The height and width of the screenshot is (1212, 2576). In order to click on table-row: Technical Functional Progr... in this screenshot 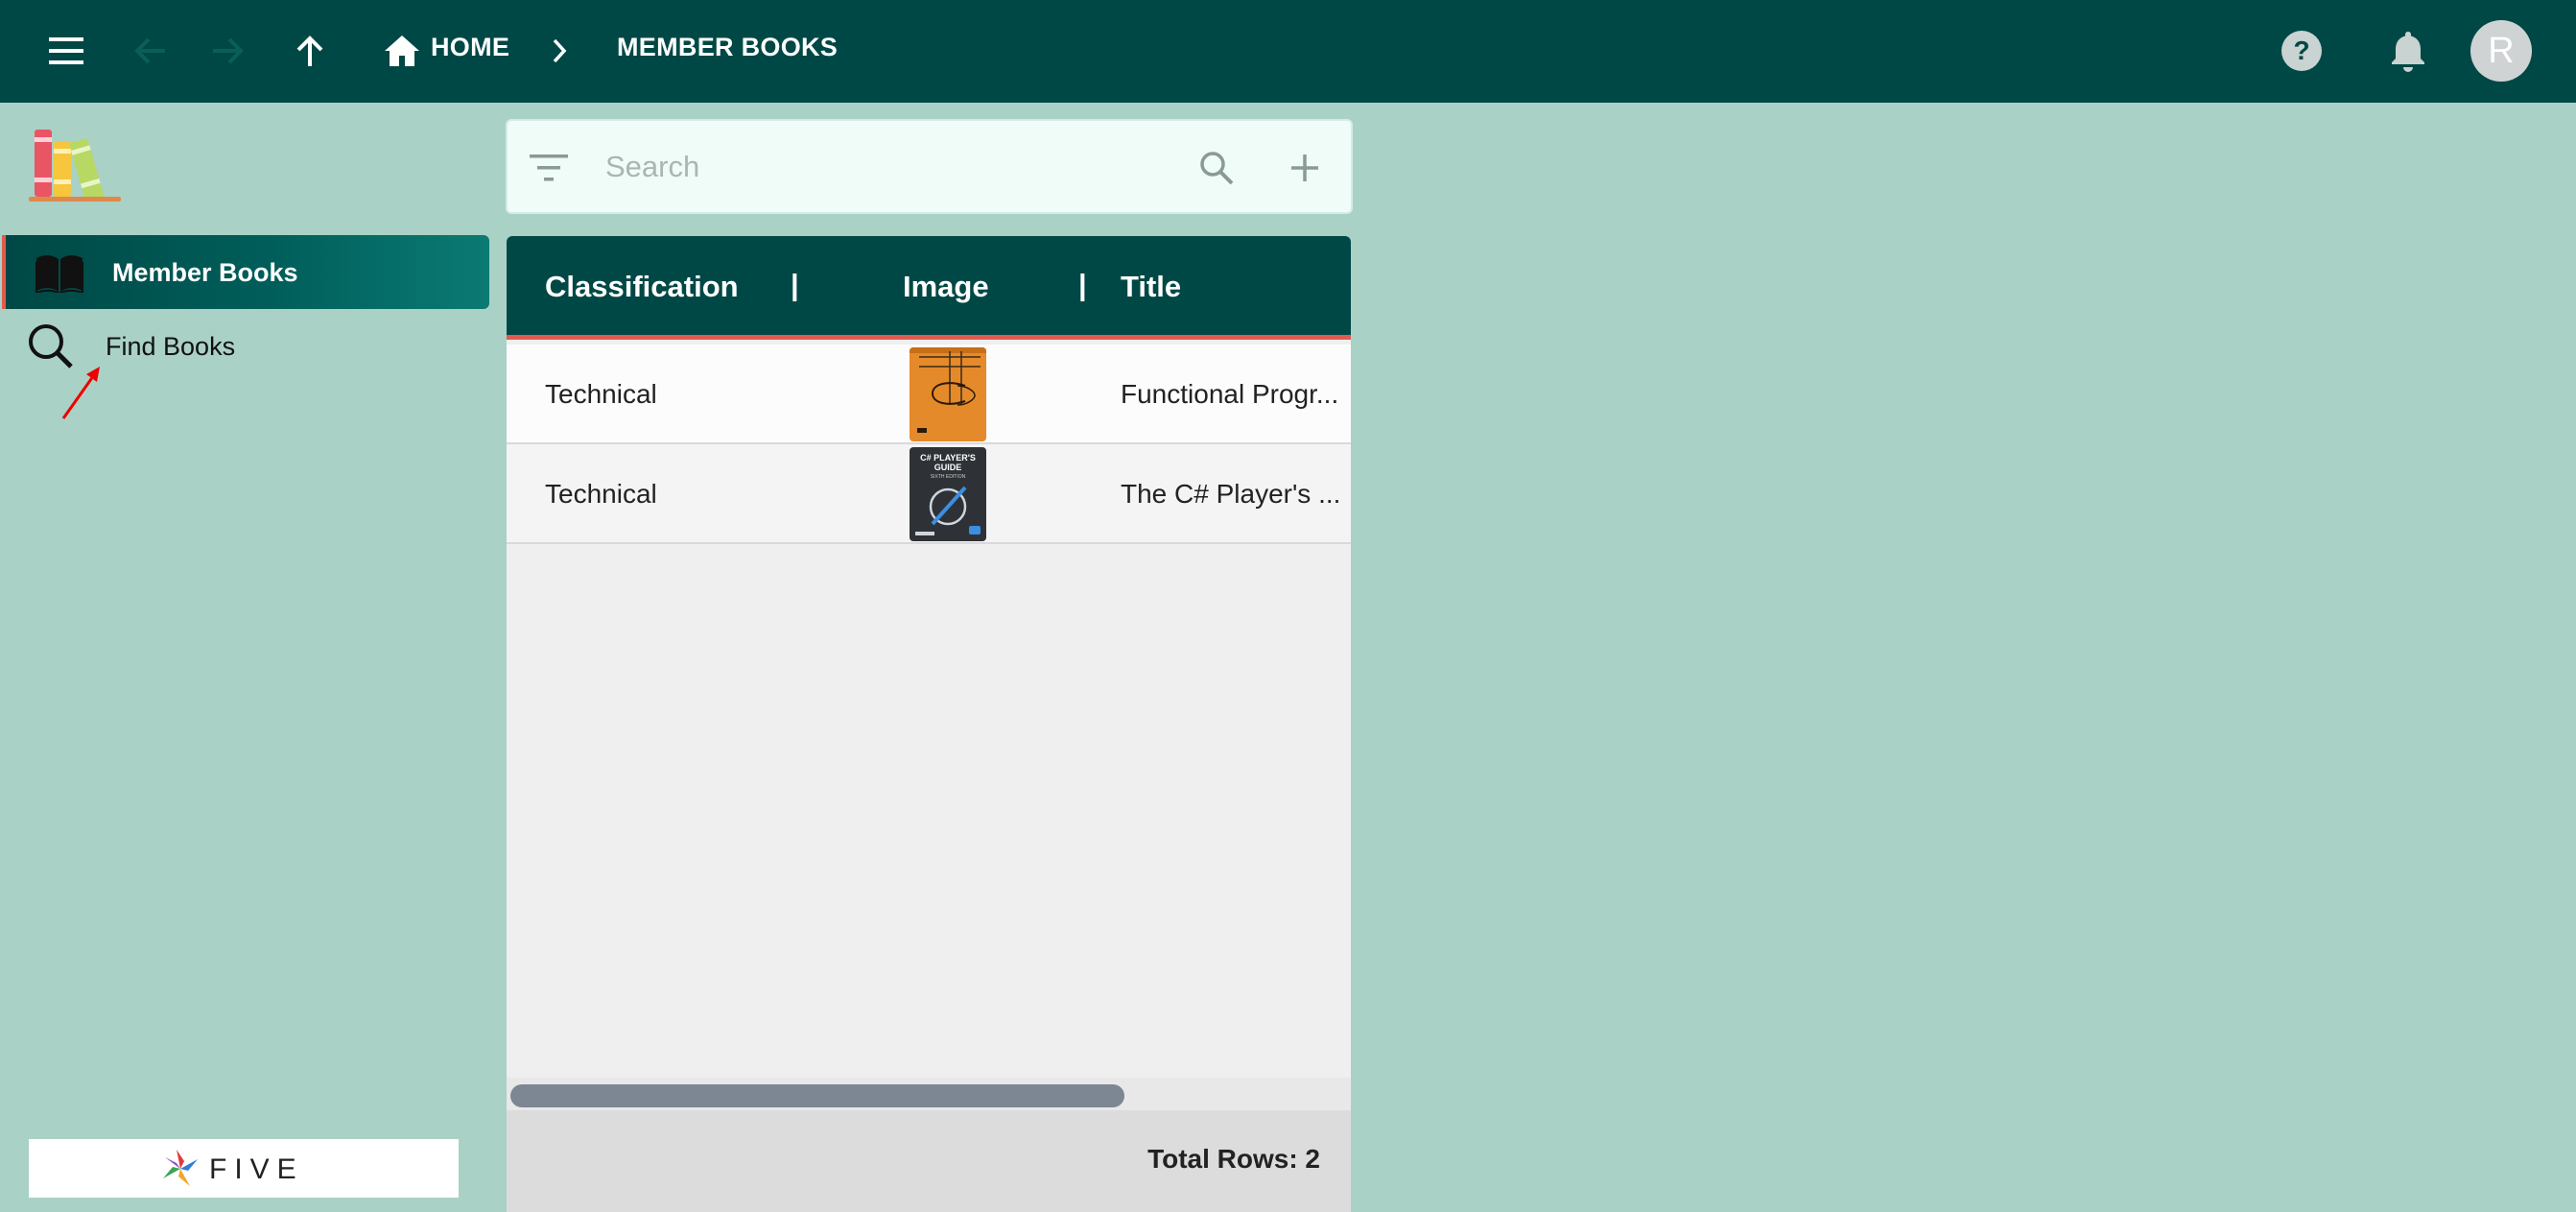, I will do `click(929, 394)`.